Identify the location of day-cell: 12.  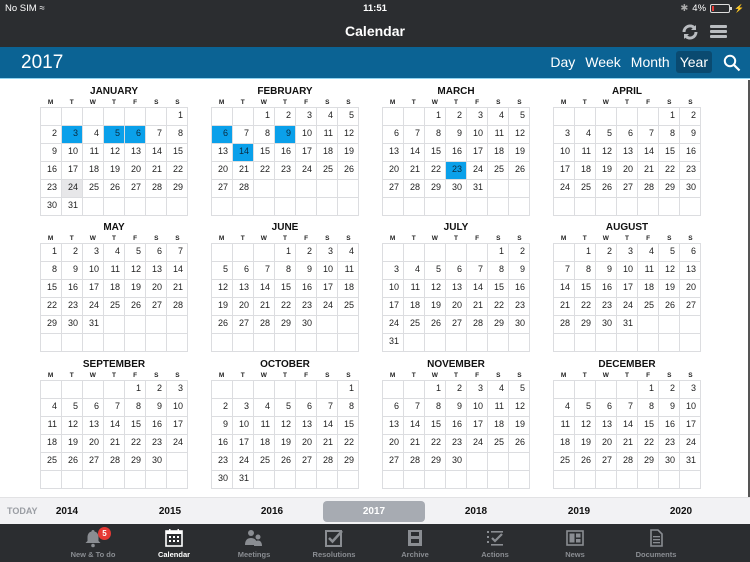
(72, 426).